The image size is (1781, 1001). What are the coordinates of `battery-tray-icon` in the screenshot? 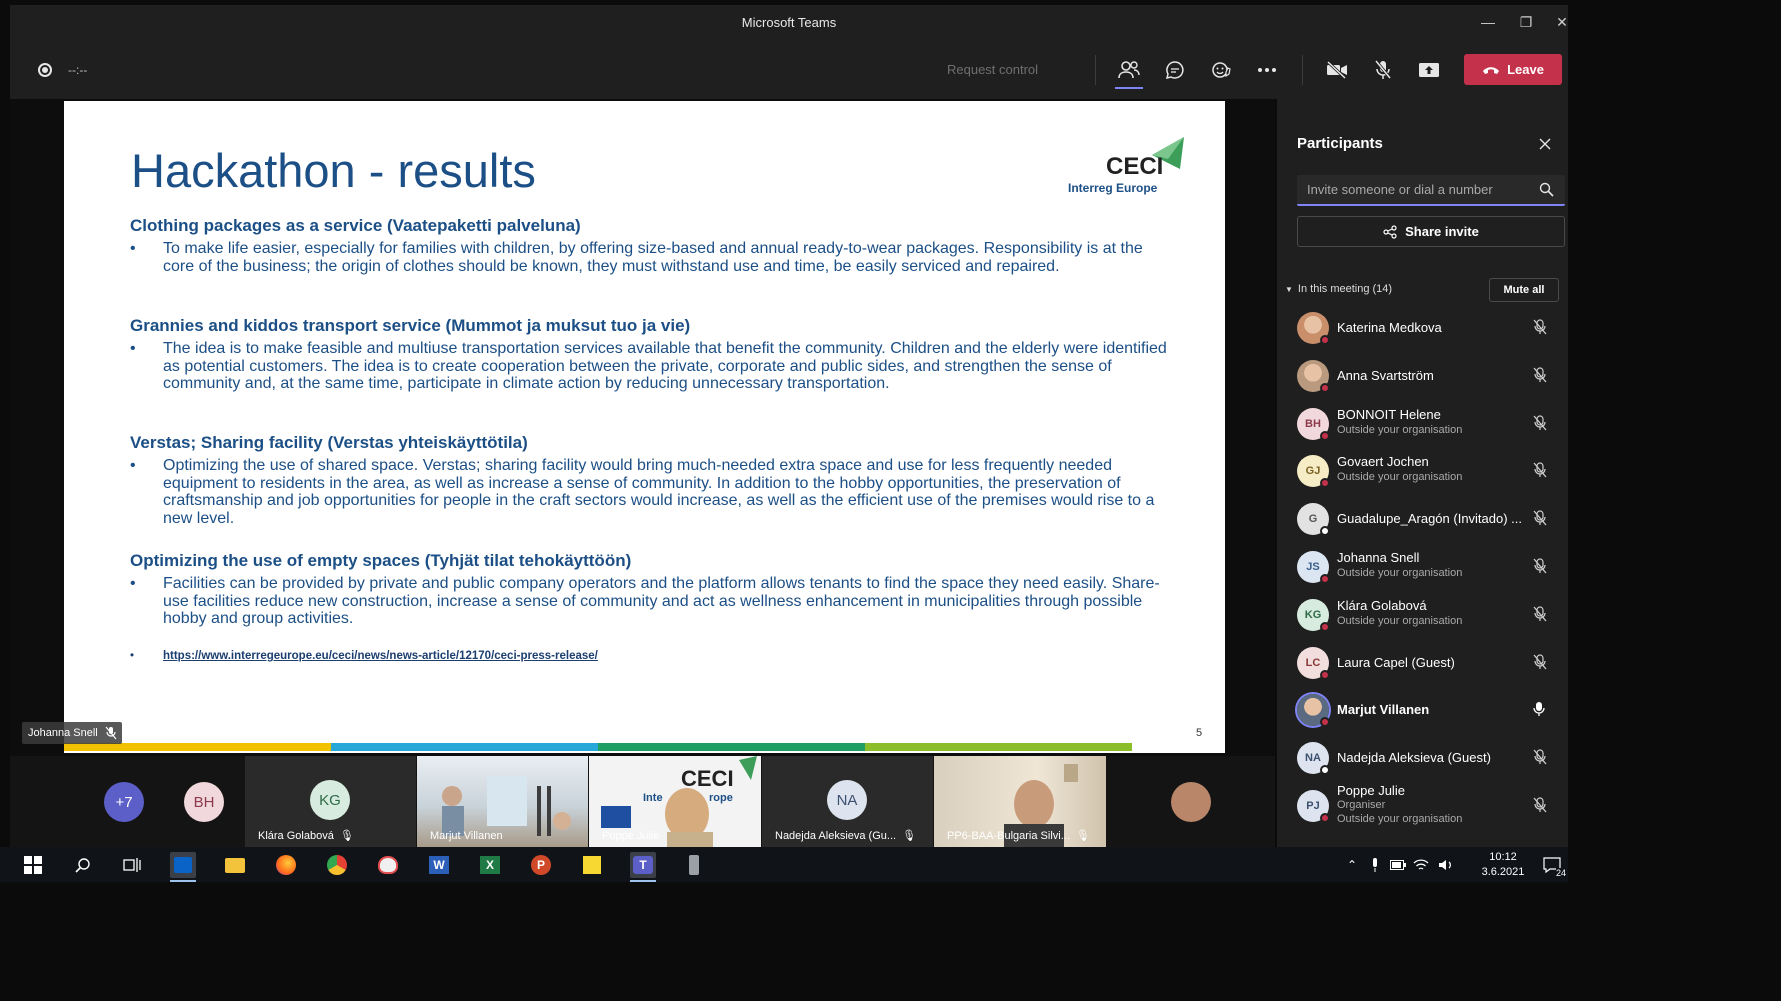 It's located at (1398, 865).